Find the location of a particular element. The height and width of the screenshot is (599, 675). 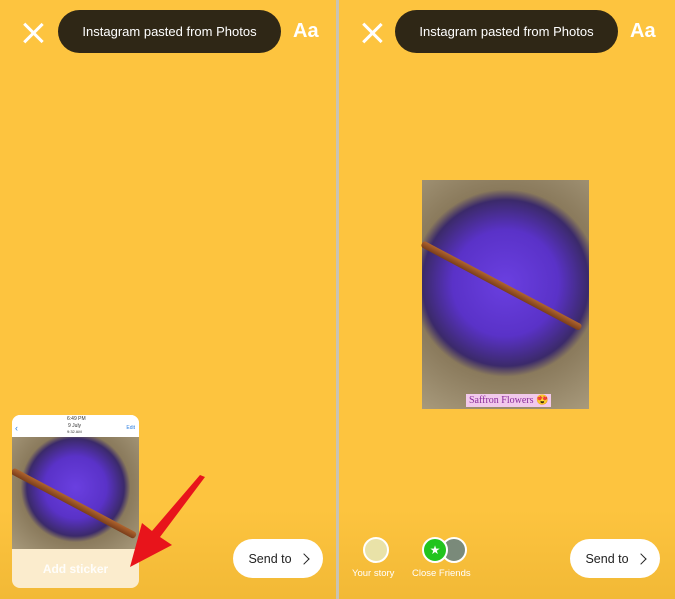

close-friends-label: Close Friends is located at coordinates (441, 573).